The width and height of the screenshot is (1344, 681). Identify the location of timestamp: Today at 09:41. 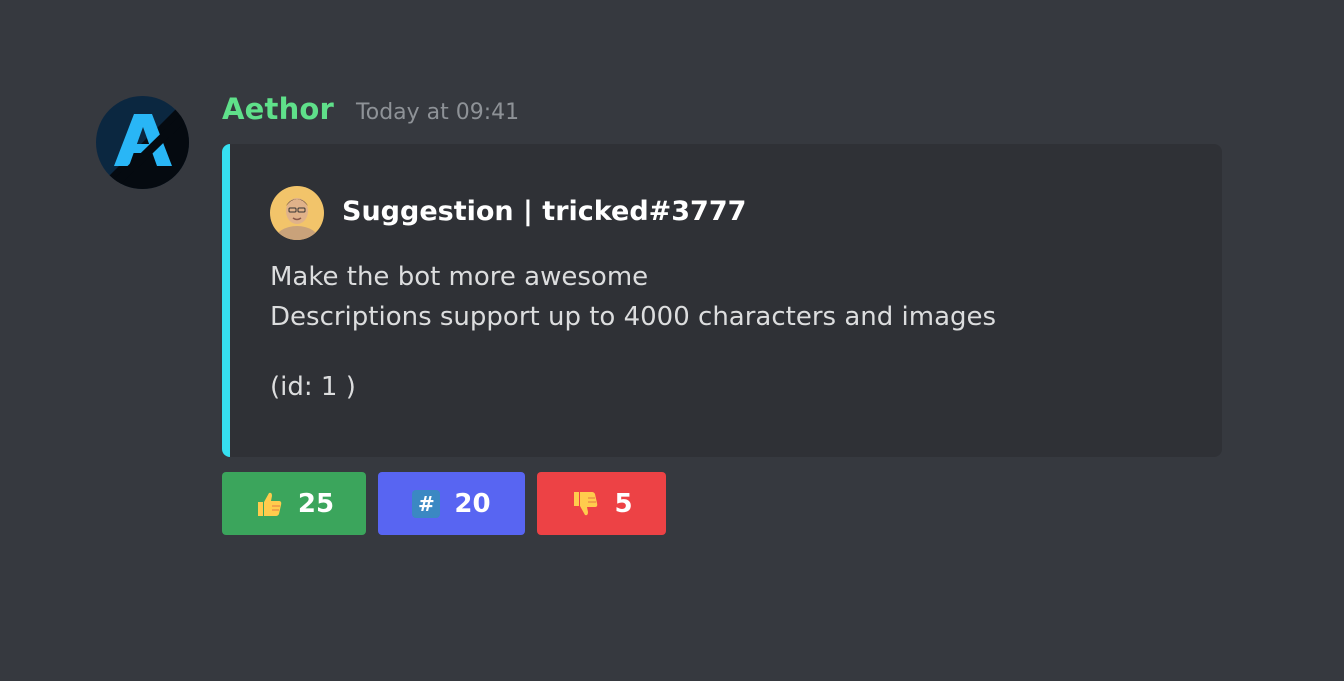
(438, 112).